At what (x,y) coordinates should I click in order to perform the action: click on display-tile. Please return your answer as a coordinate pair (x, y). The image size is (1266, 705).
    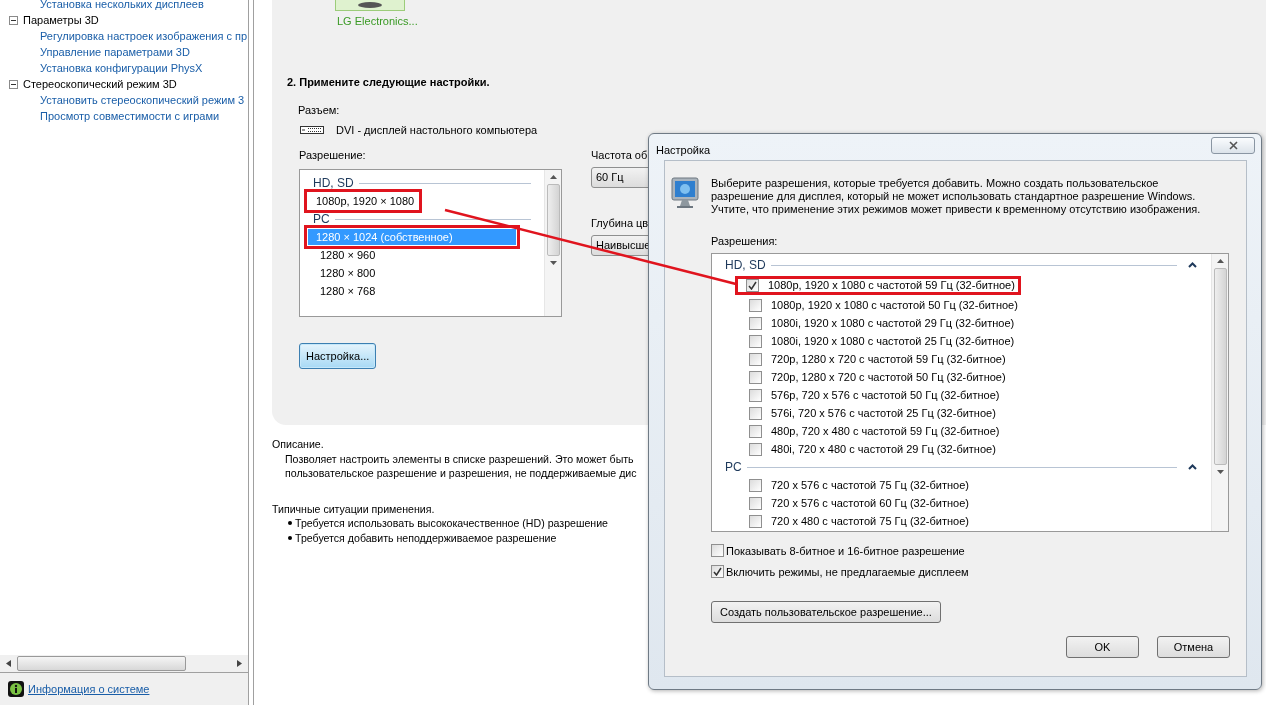
    Looking at the image, I should click on (370, 5).